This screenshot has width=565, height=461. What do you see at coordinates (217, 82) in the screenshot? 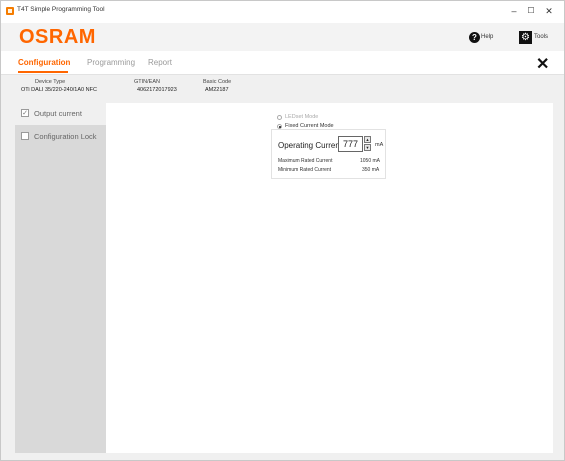
I see `basic-code-label: Basic Code` at bounding box center [217, 82].